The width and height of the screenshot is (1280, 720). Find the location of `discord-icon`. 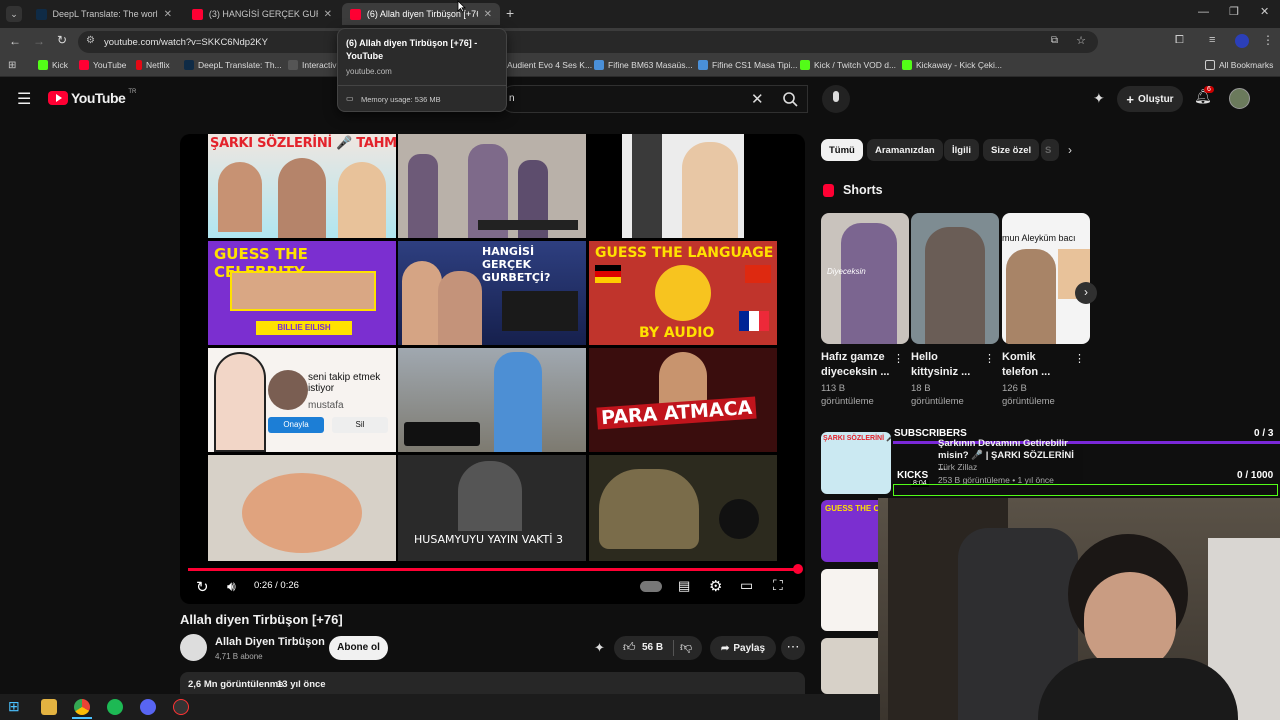

discord-icon is located at coordinates (148, 707).